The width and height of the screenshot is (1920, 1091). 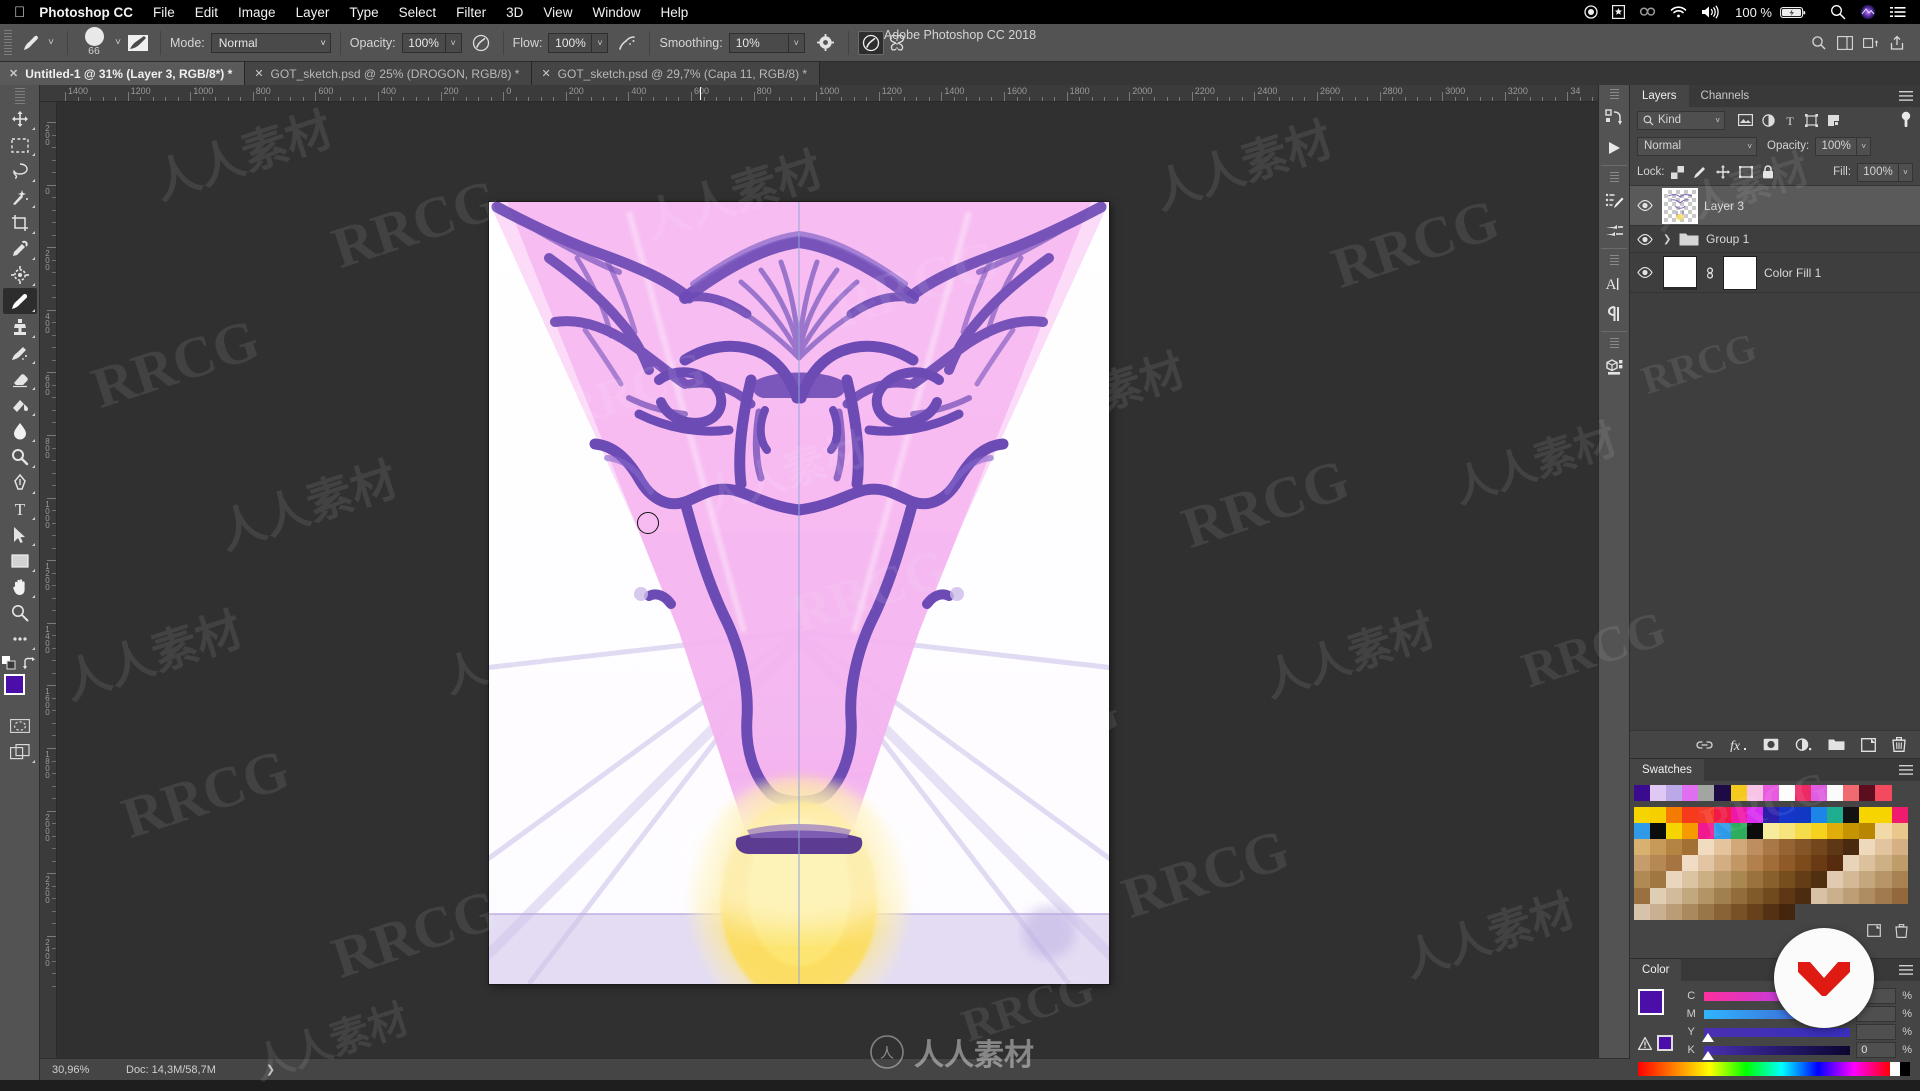 What do you see at coordinates (1660, 1021) in the screenshot?
I see `color-swatch-stack` at bounding box center [1660, 1021].